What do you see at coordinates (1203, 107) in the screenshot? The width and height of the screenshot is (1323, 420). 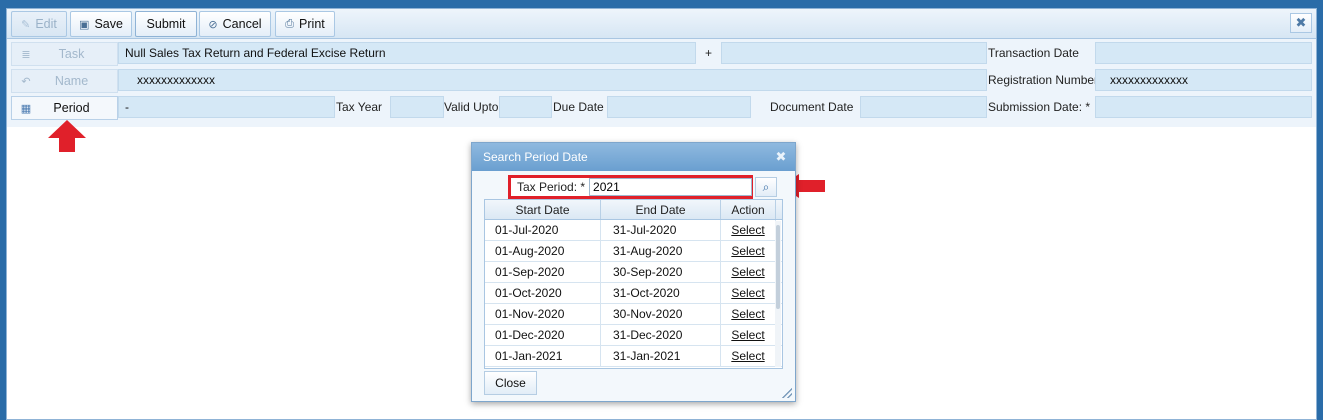 I see `submission-date-field` at bounding box center [1203, 107].